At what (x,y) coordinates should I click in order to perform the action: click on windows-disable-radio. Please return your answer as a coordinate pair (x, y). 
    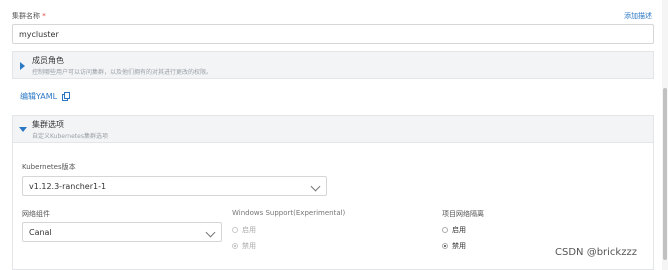
    Looking at the image, I should click on (235, 246).